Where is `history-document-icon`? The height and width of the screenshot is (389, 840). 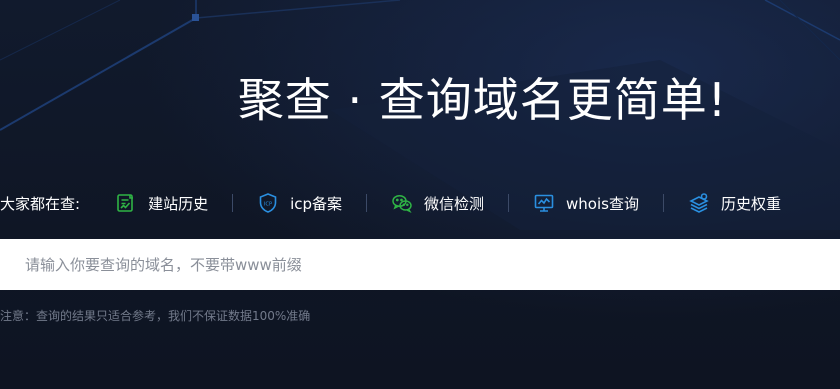
history-document-icon is located at coordinates (126, 203).